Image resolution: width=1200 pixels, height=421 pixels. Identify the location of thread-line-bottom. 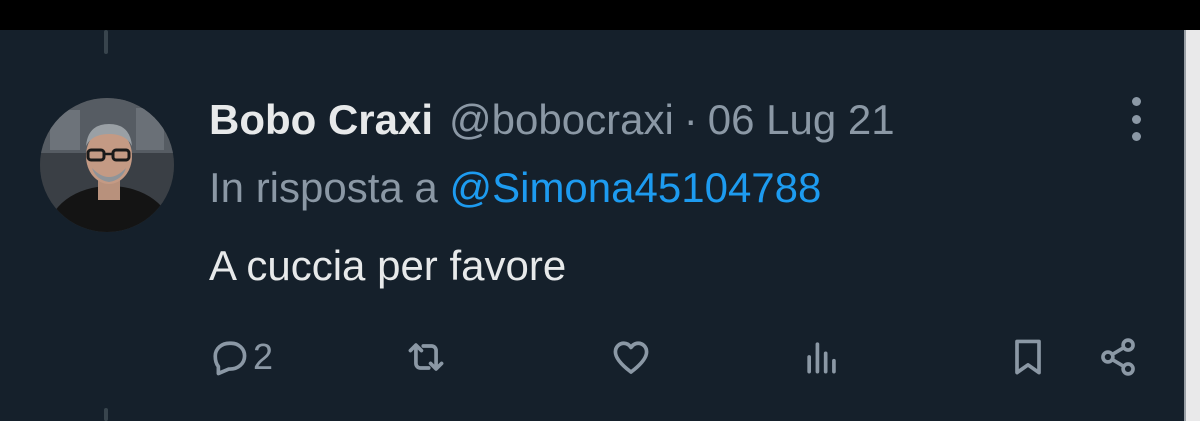
(106, 414).